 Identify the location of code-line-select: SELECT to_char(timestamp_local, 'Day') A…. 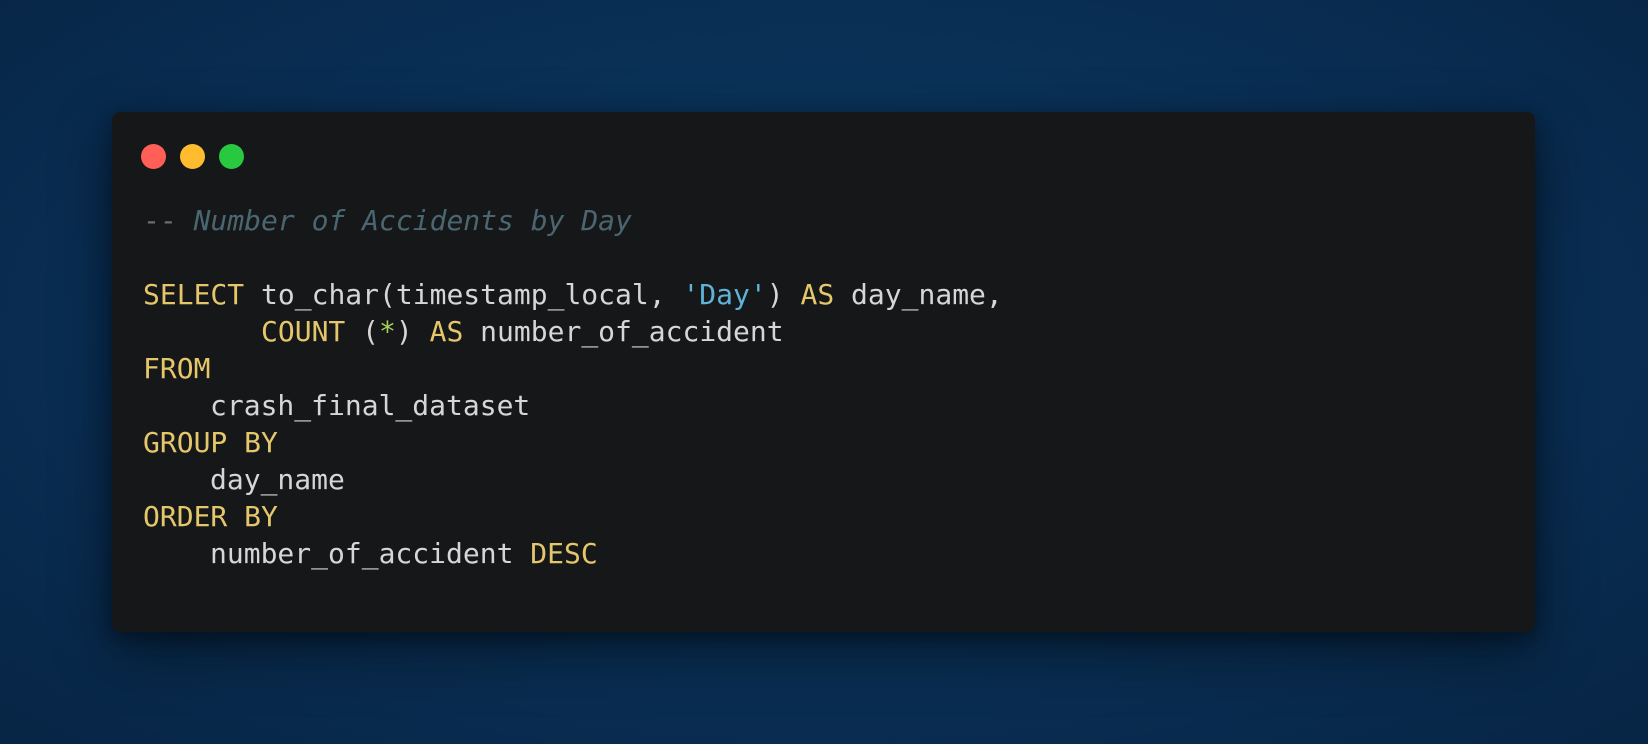
(573, 294).